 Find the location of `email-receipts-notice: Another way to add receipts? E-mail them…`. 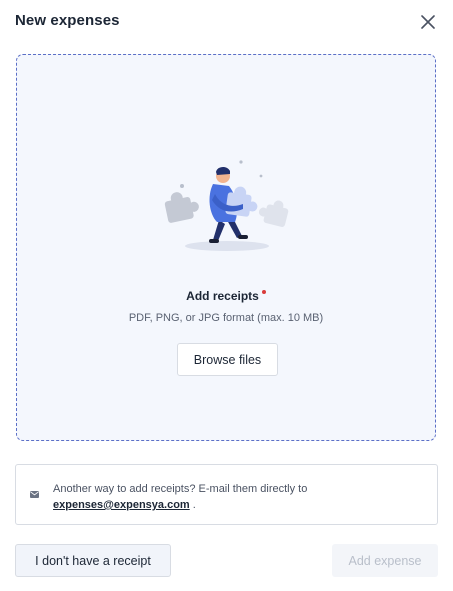

email-receipts-notice: Another way to add receipts? E-mail them… is located at coordinates (226, 494).